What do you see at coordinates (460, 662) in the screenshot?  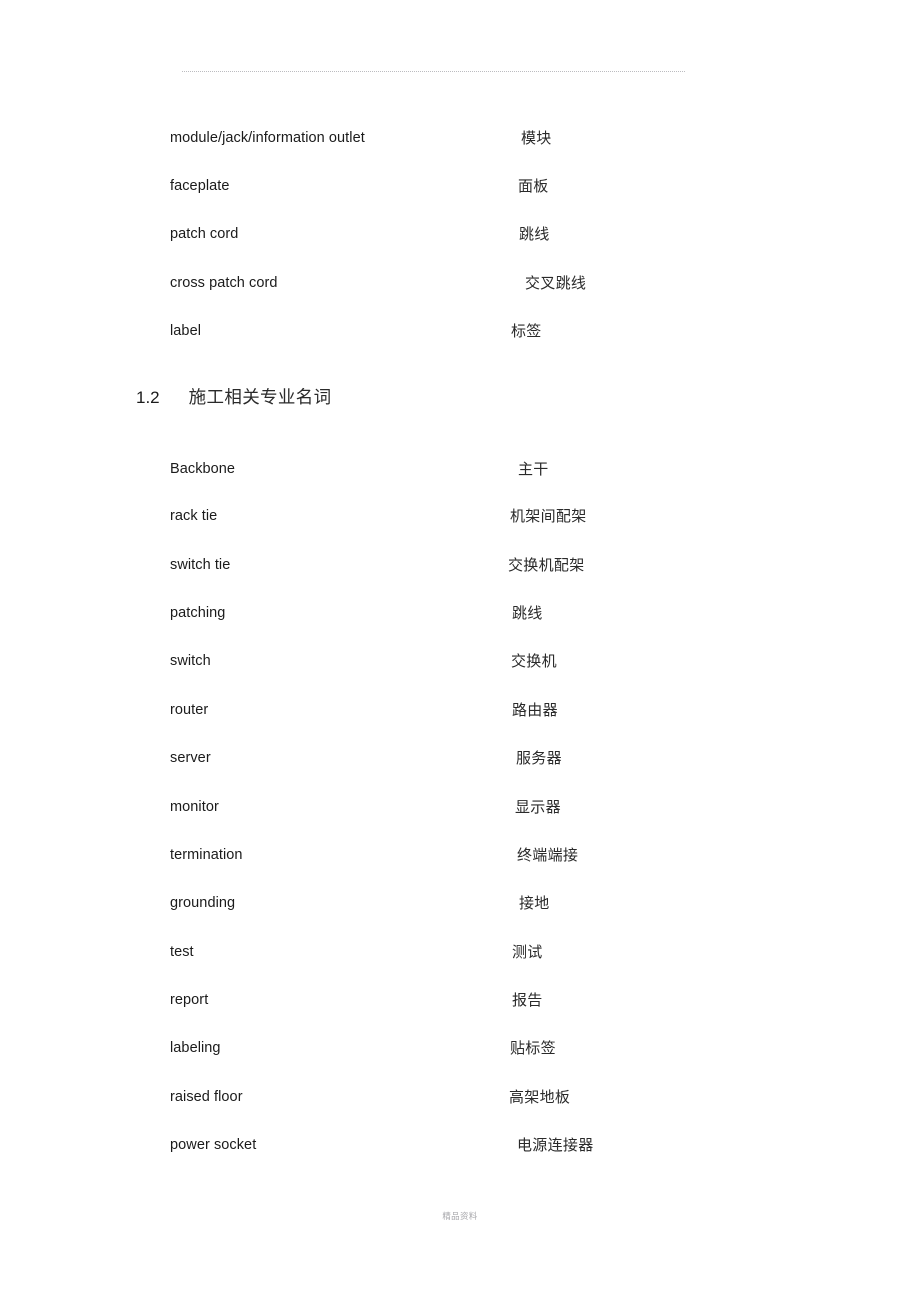 I see `glossary-row: switch 交换机` at bounding box center [460, 662].